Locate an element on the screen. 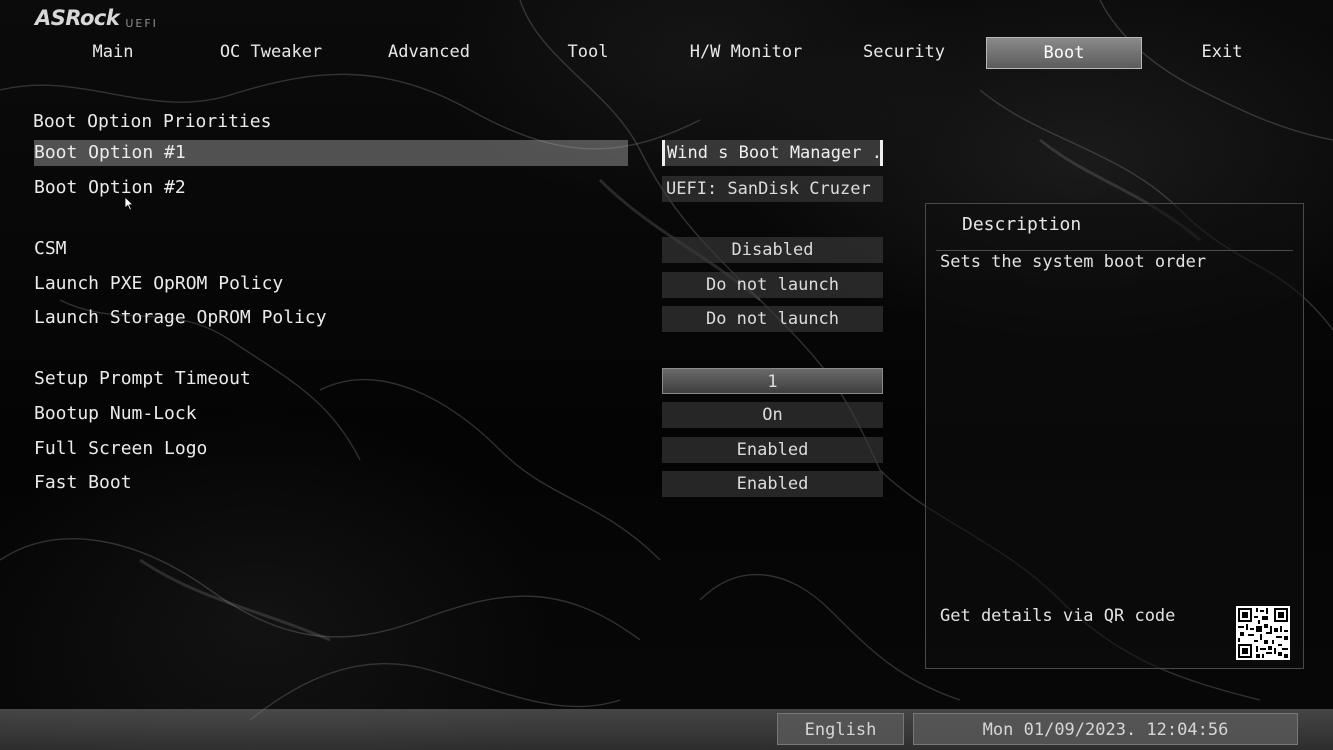 The width and height of the screenshot is (1333, 750). tab-boot: Boot is located at coordinates (1064, 53).